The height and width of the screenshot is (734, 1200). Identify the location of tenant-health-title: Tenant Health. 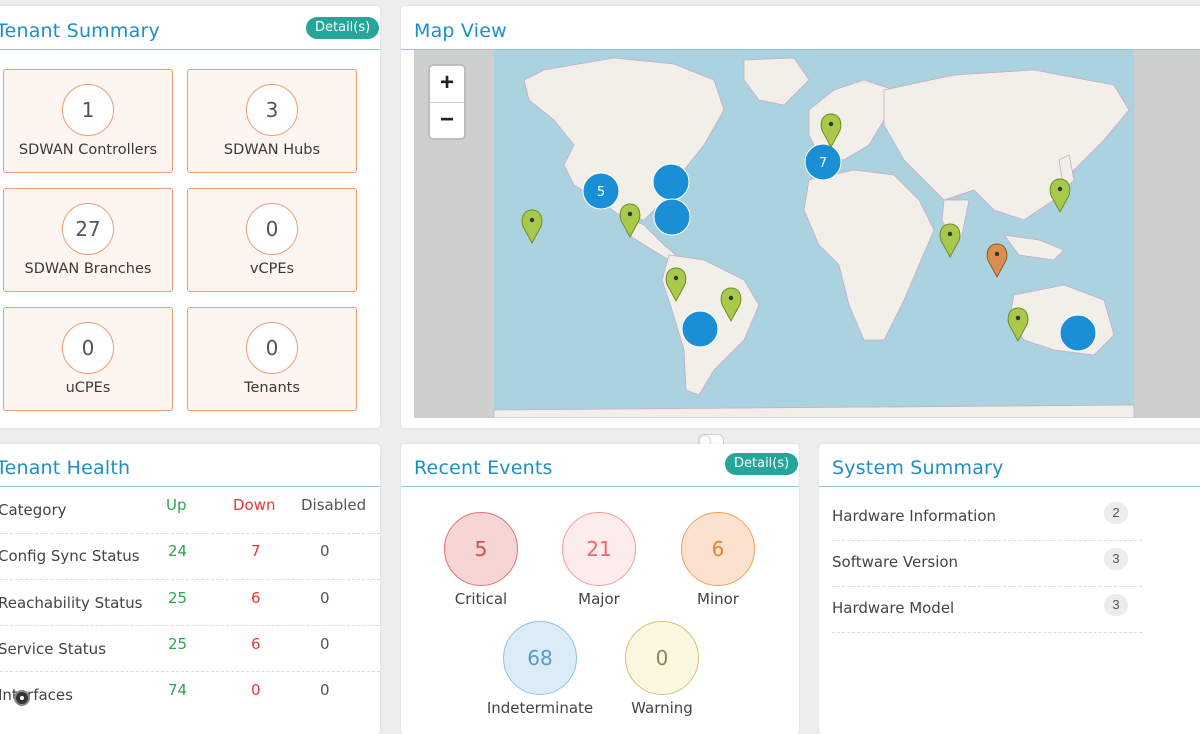
(65, 468).